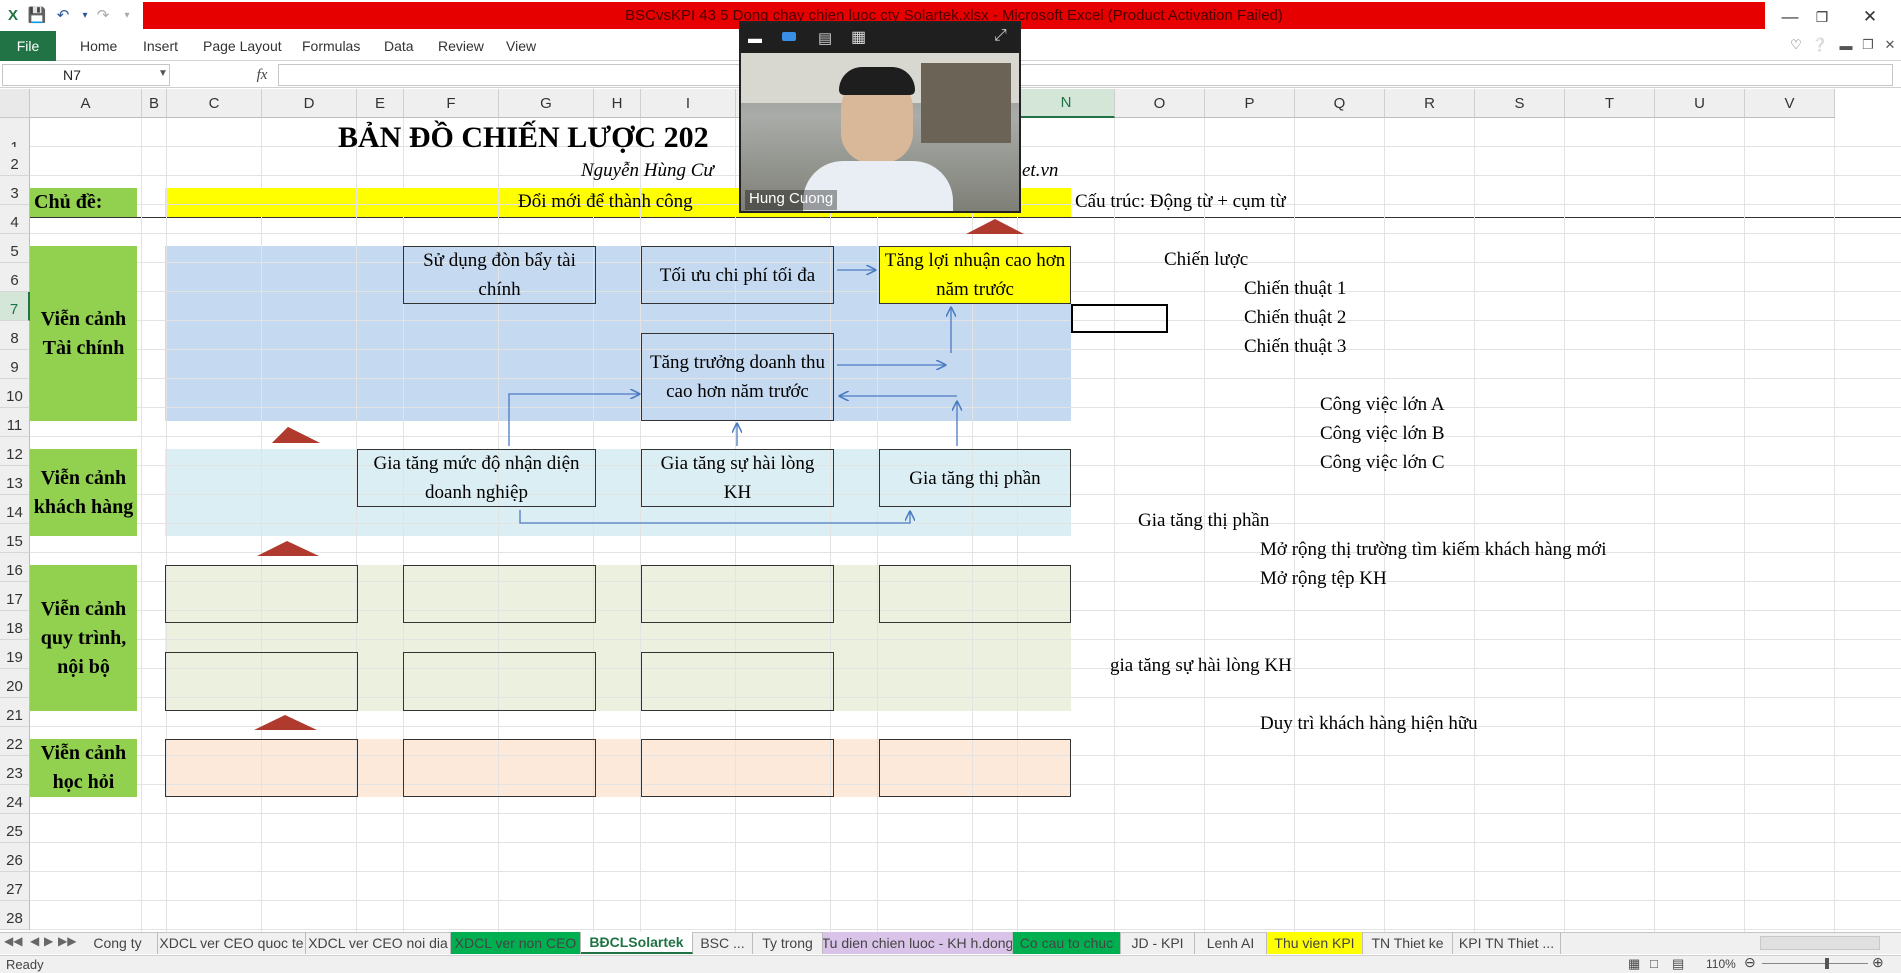  What do you see at coordinates (451, 103) in the screenshot?
I see `column-header-f: F` at bounding box center [451, 103].